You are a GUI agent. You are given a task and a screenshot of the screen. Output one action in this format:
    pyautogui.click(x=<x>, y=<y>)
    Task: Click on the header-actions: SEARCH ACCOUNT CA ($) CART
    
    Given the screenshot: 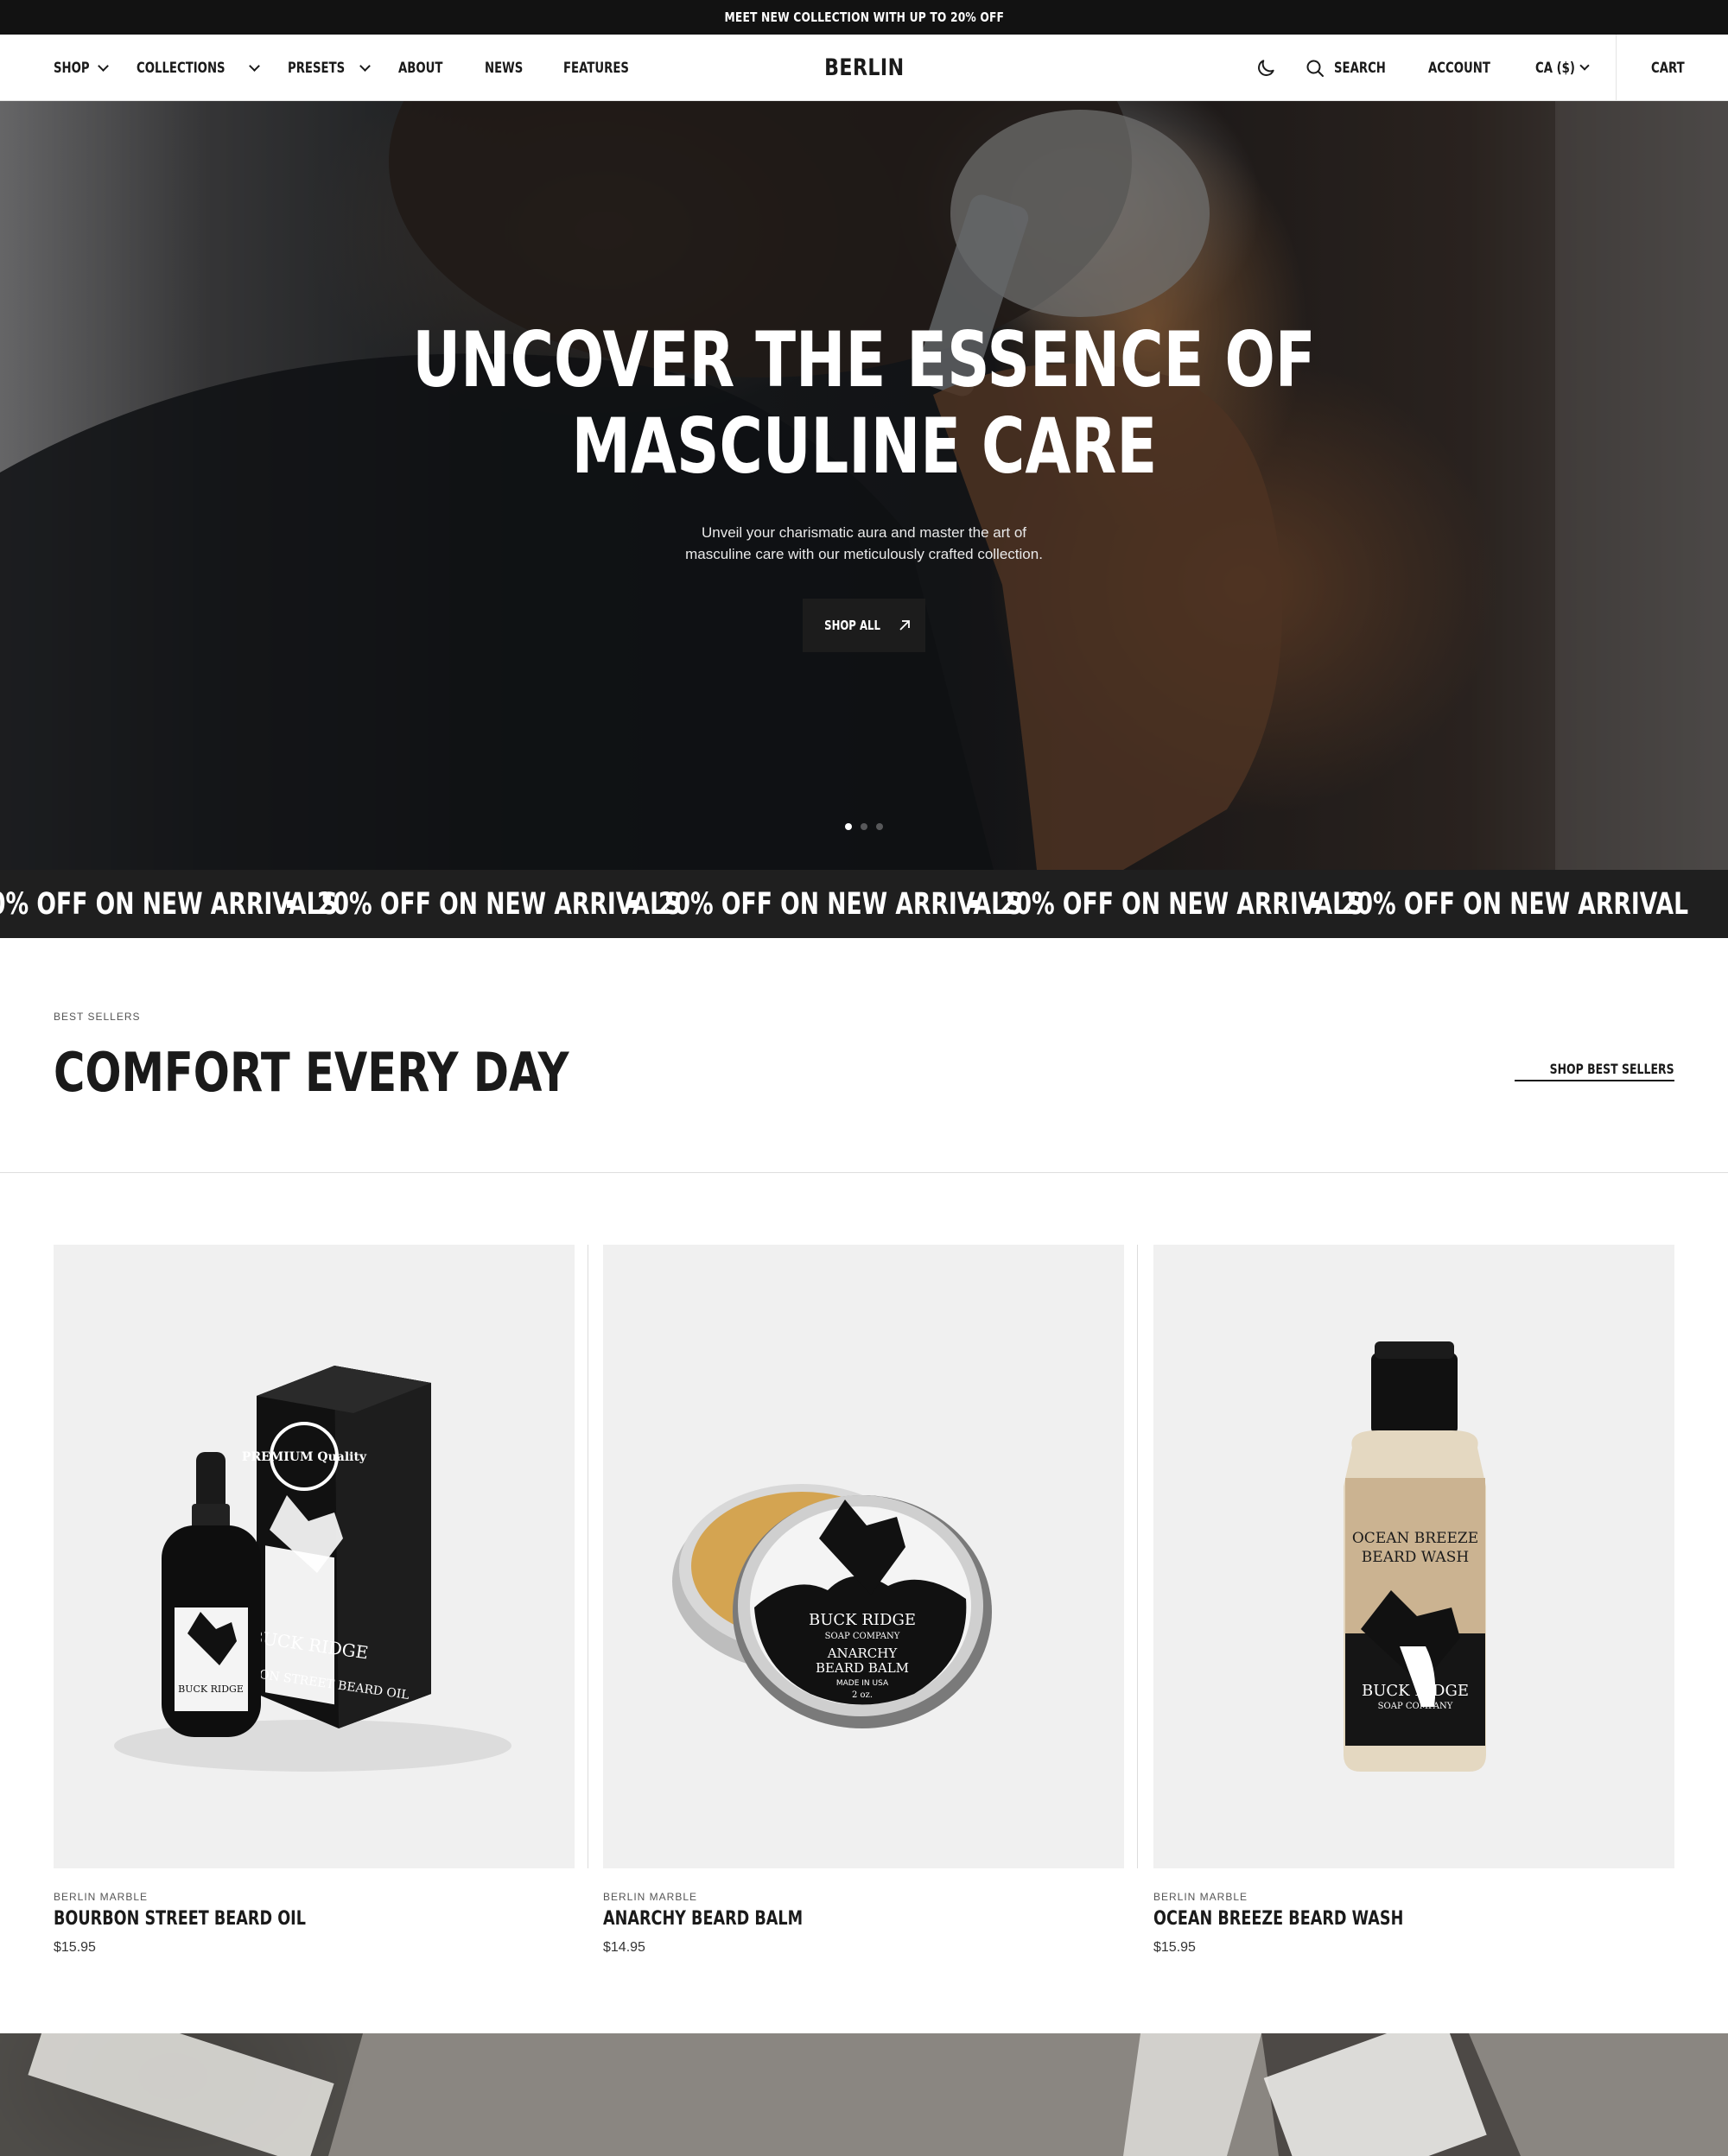 What is the action you would take?
    pyautogui.click(x=1491, y=68)
    